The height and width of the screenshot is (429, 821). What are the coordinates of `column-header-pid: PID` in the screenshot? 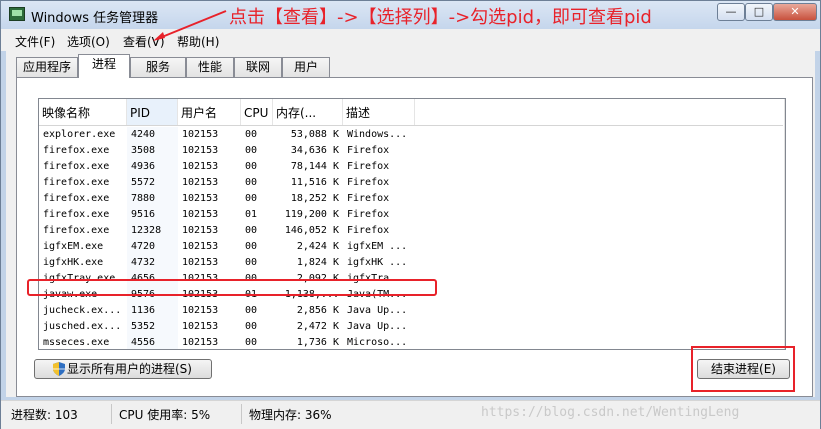 It's located at (152, 112).